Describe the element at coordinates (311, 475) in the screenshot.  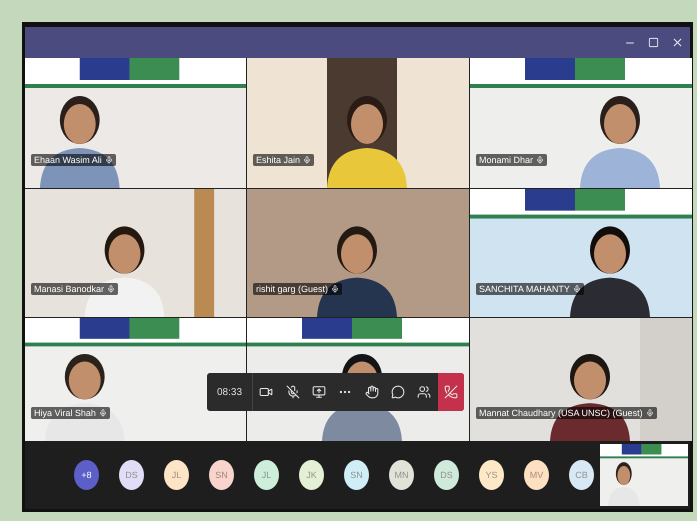
I see `participant-avatar: JK` at that location.